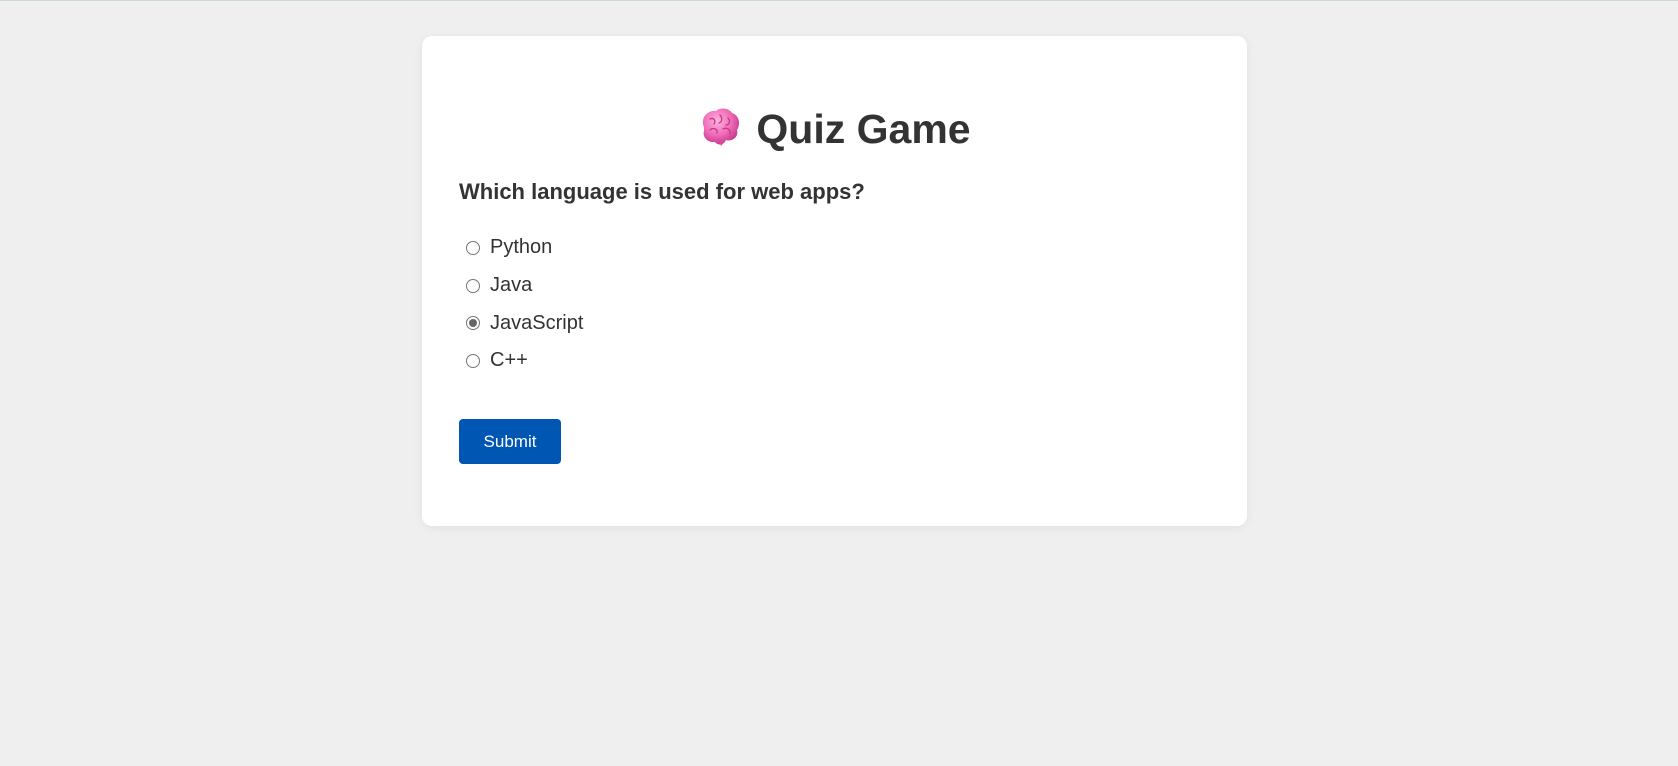  Describe the element at coordinates (537, 322) in the screenshot. I see `option-label: JavaScript` at that location.